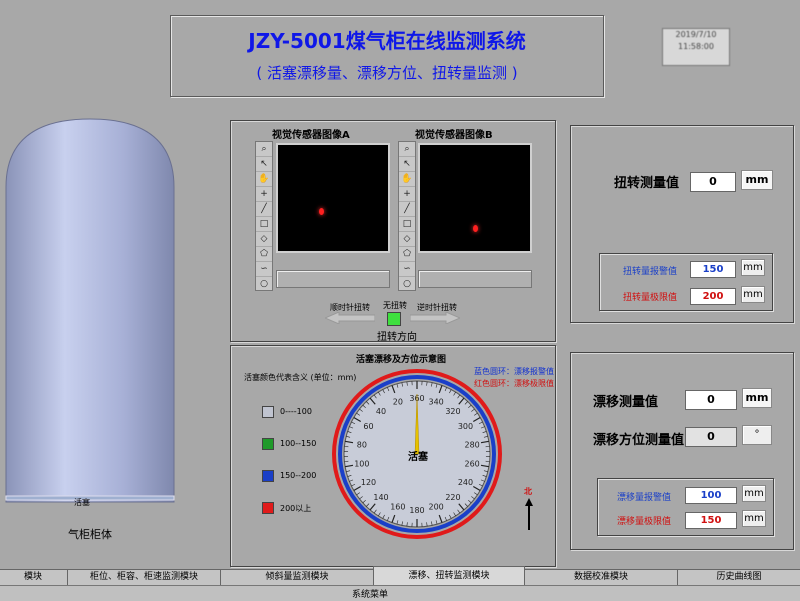 The height and width of the screenshot is (601, 800). Describe the element at coordinates (738, 577) in the screenshot. I see `tab-history: 历史曲线图` at that location.